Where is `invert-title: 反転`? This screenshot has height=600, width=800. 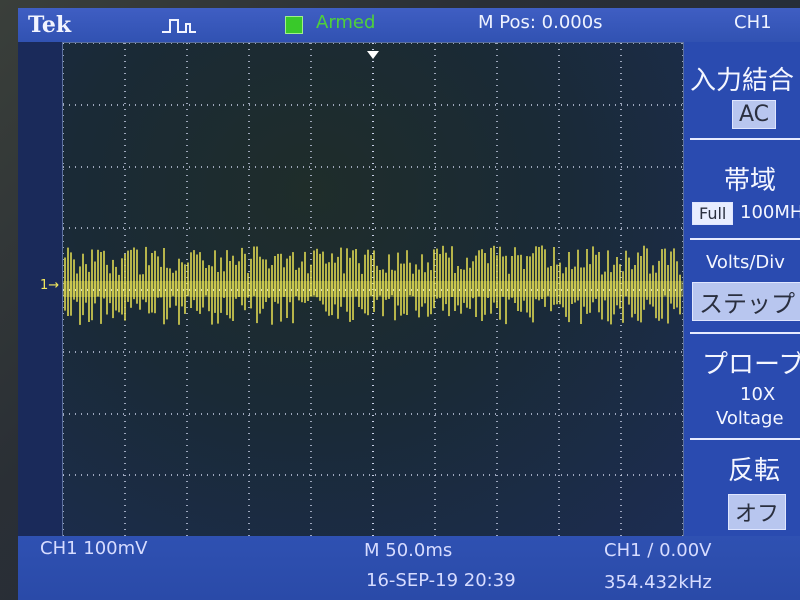
invert-title: 反転 is located at coordinates (754, 471).